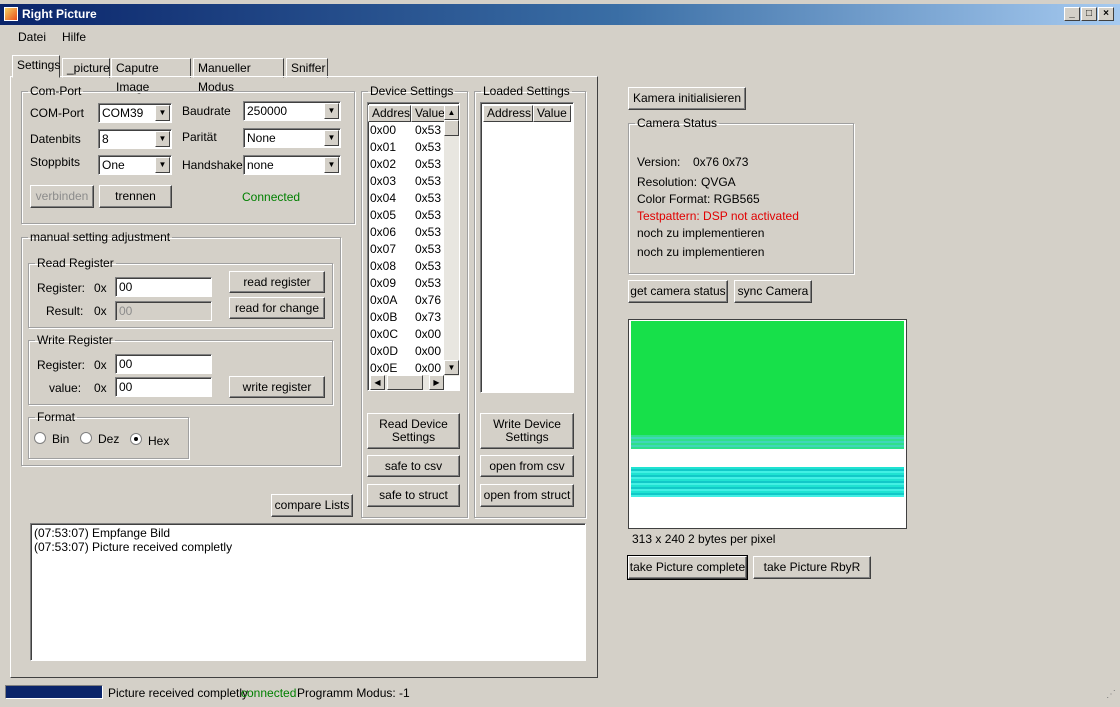  I want to click on device-row-address: 0x08, so click(383, 266).